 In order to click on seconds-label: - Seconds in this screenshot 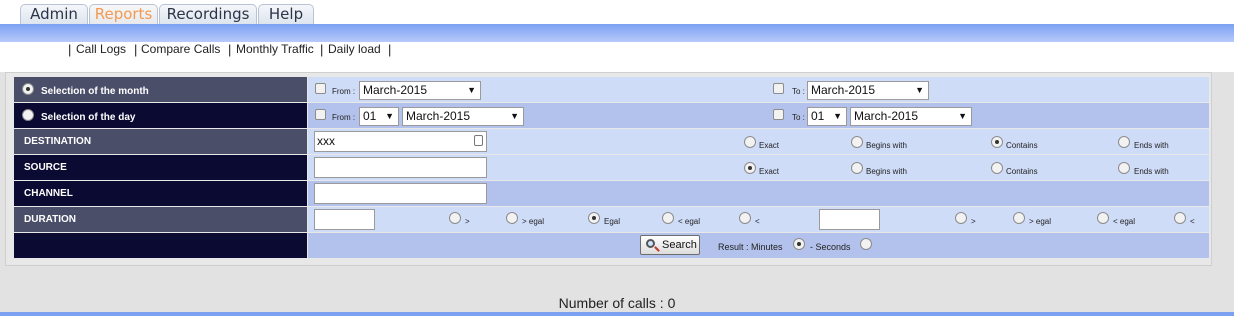, I will do `click(830, 247)`.